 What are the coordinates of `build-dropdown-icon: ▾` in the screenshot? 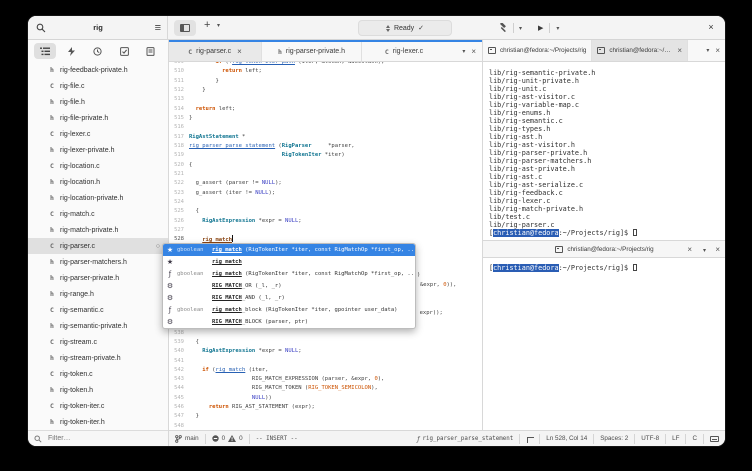 It's located at (520, 28).